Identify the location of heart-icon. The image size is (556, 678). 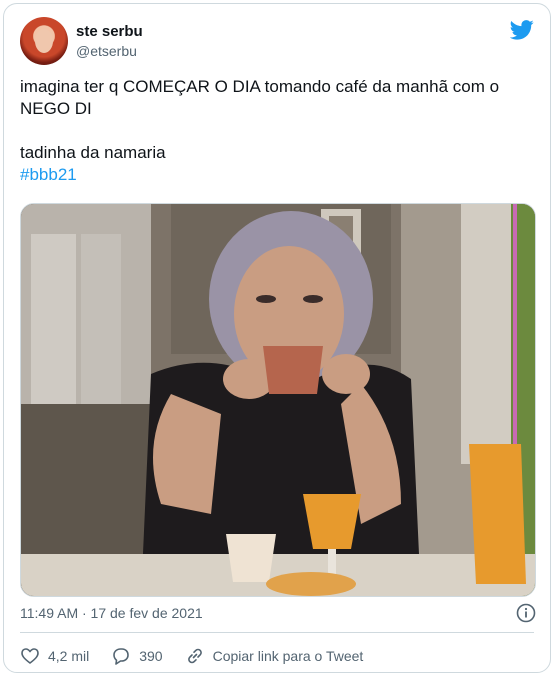
(30, 656).